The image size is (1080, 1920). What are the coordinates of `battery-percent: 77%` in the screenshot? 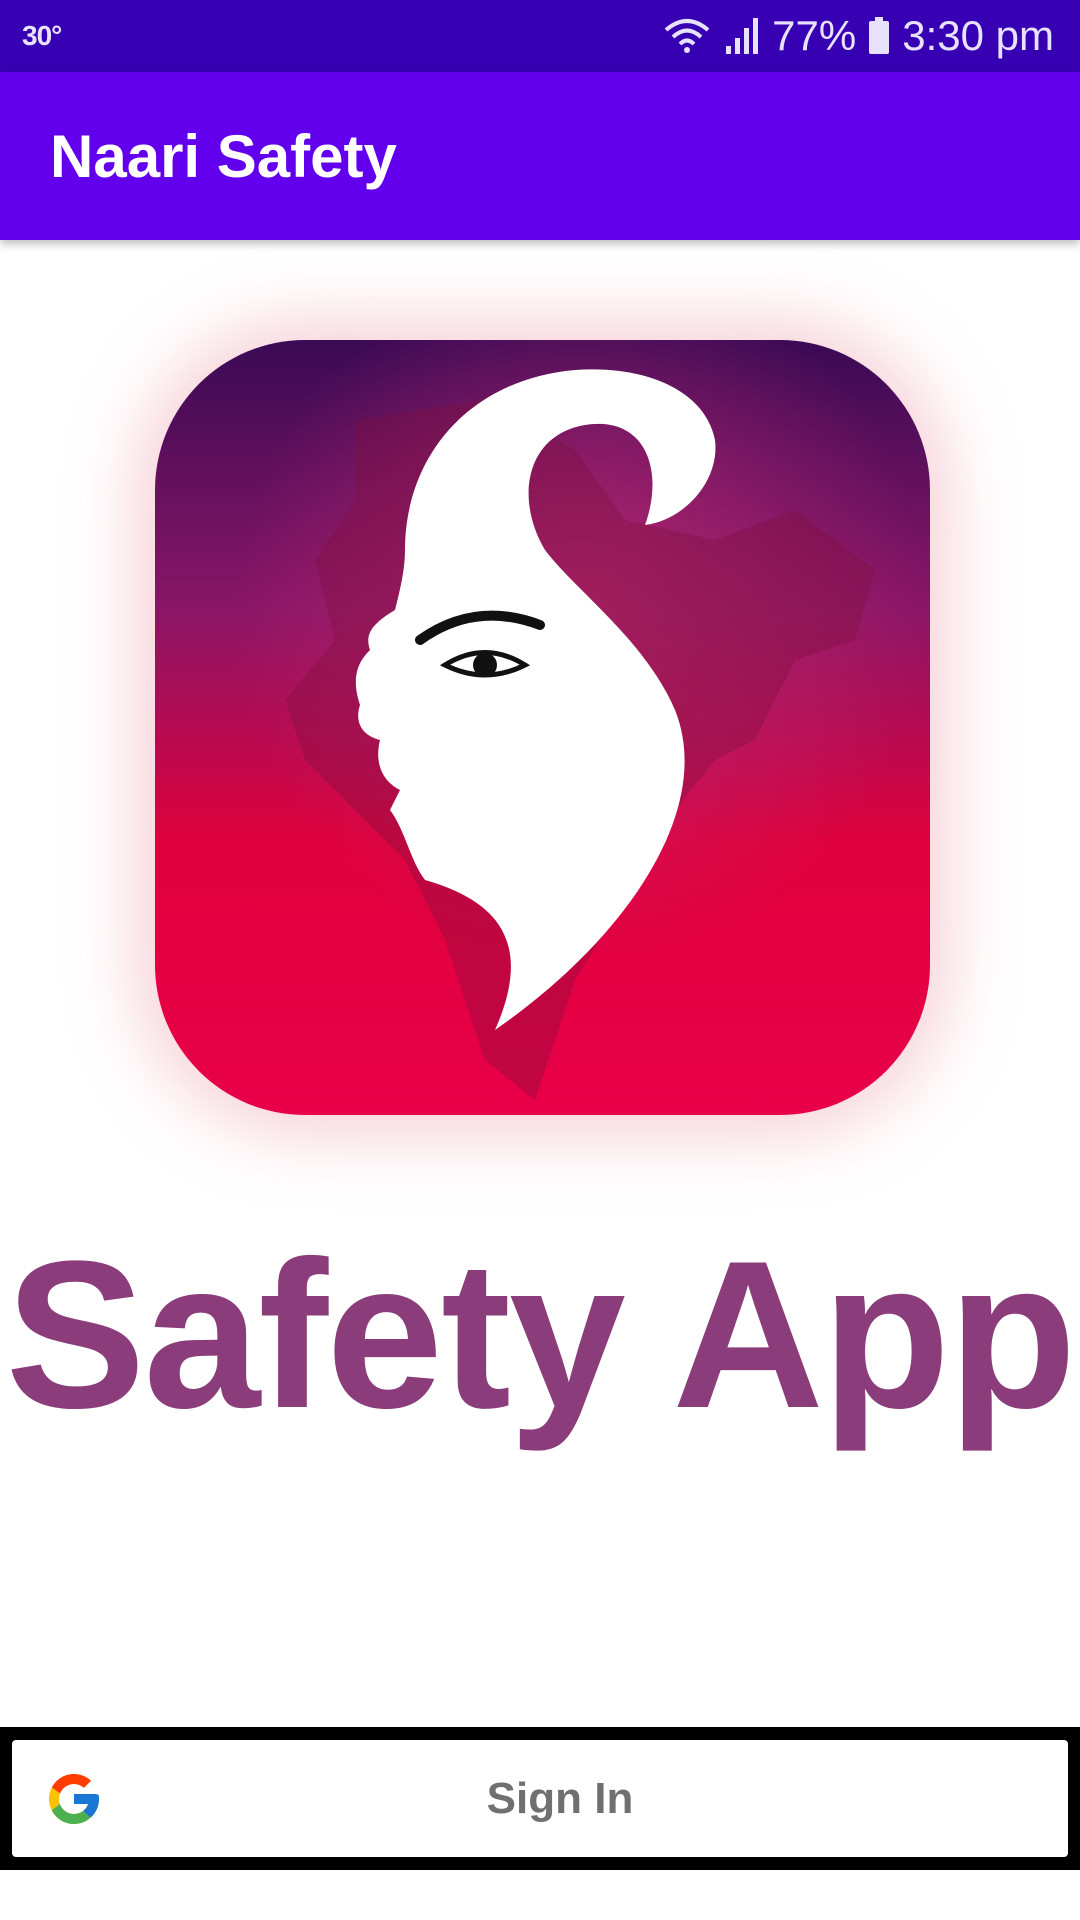 It's located at (814, 35).